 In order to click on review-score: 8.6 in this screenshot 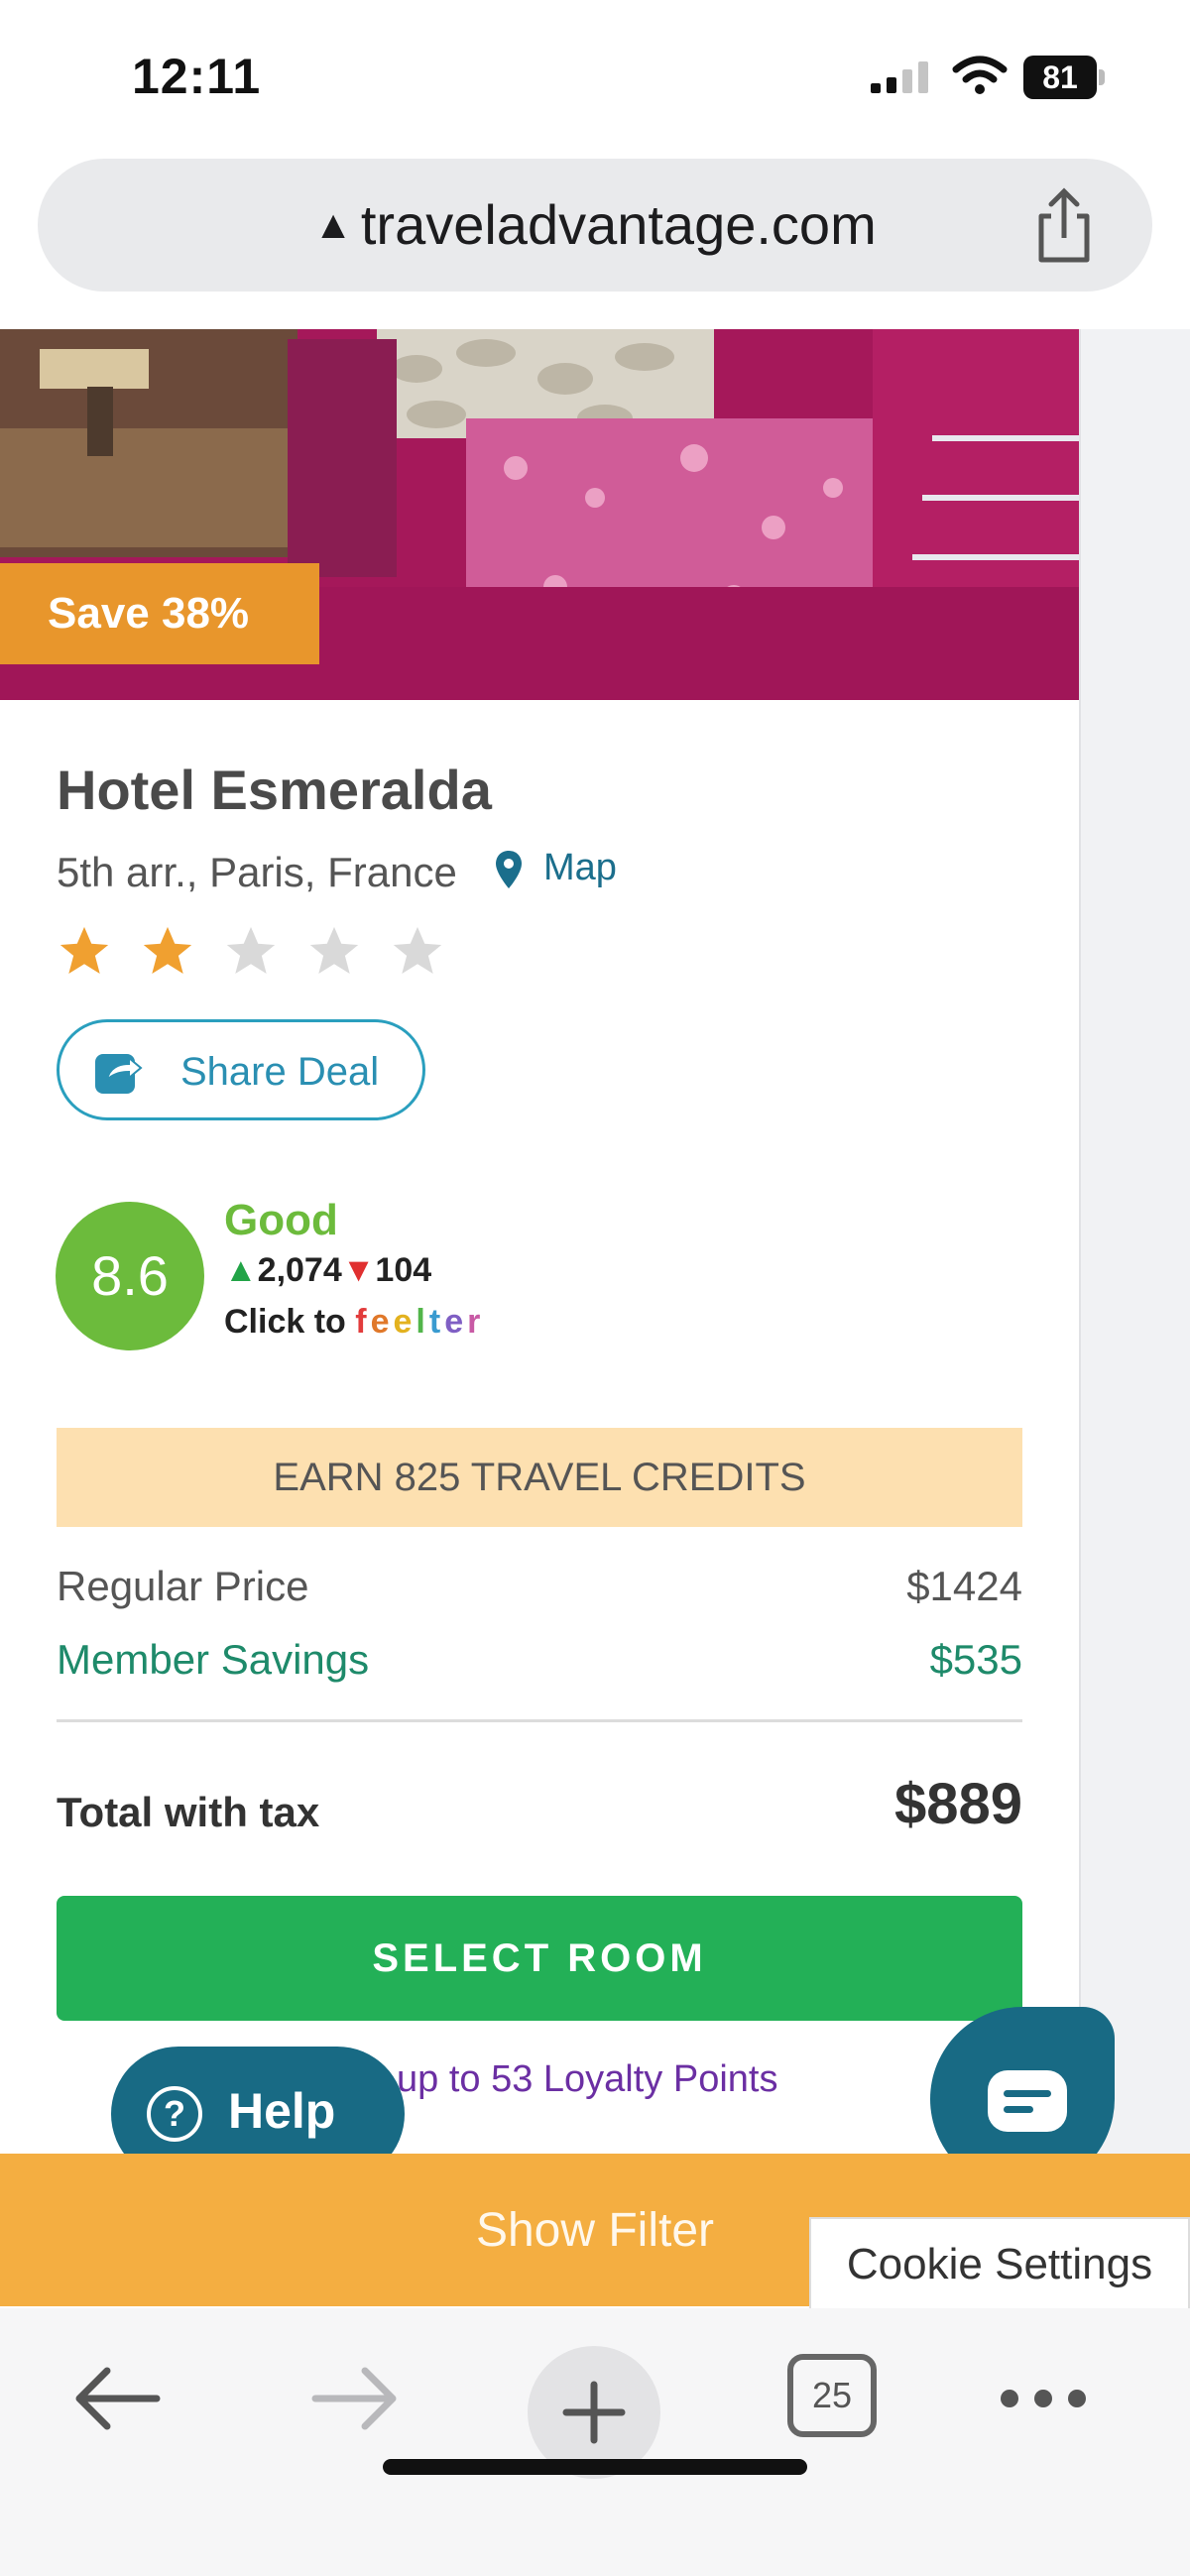, I will do `click(130, 1276)`.